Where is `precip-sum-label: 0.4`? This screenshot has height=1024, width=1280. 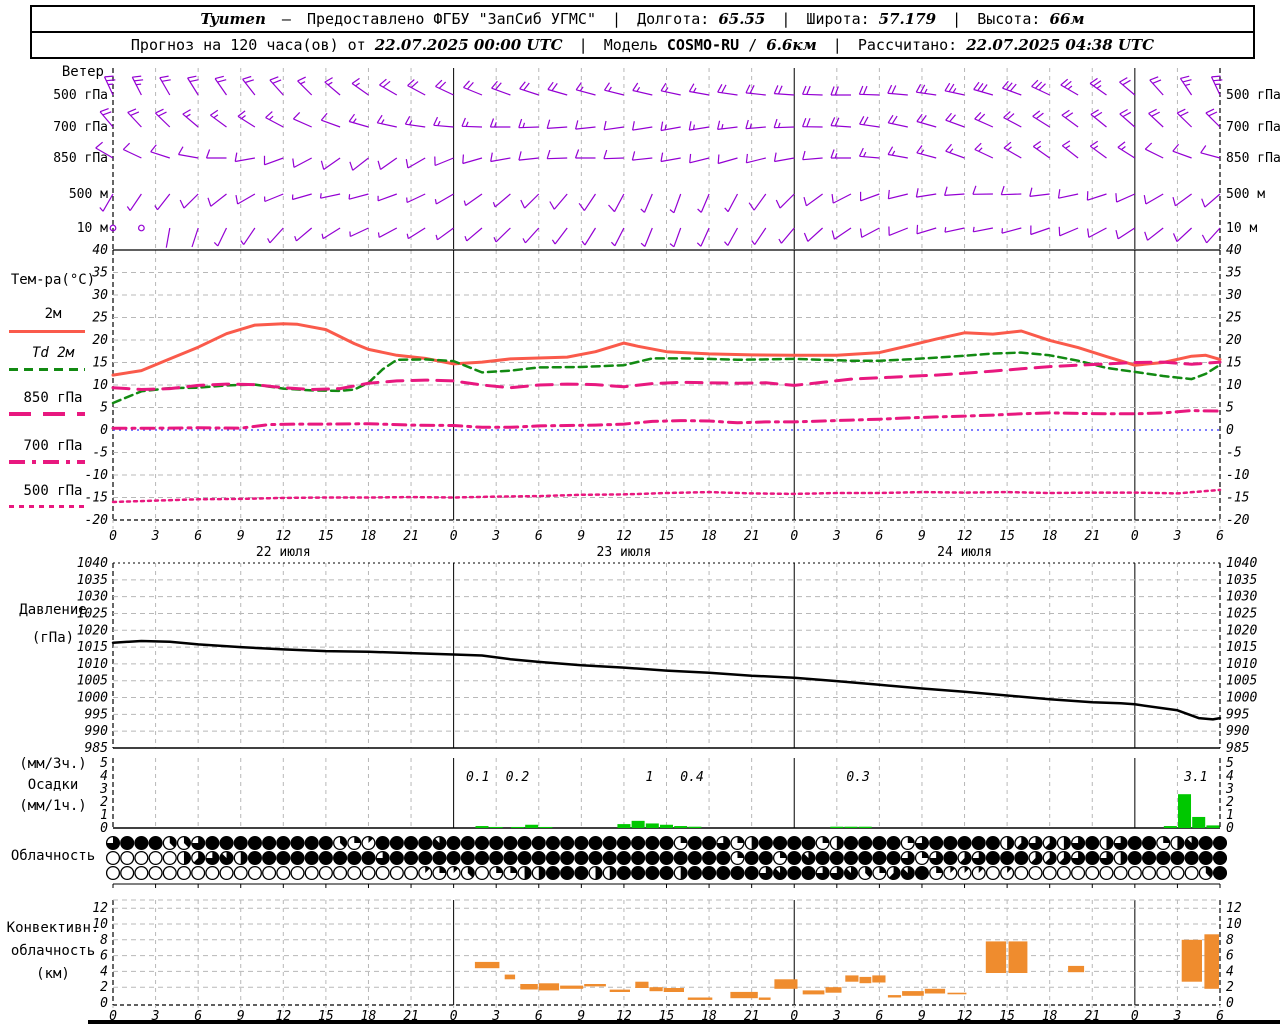
precip-sum-label: 0.4 is located at coordinates (691, 777).